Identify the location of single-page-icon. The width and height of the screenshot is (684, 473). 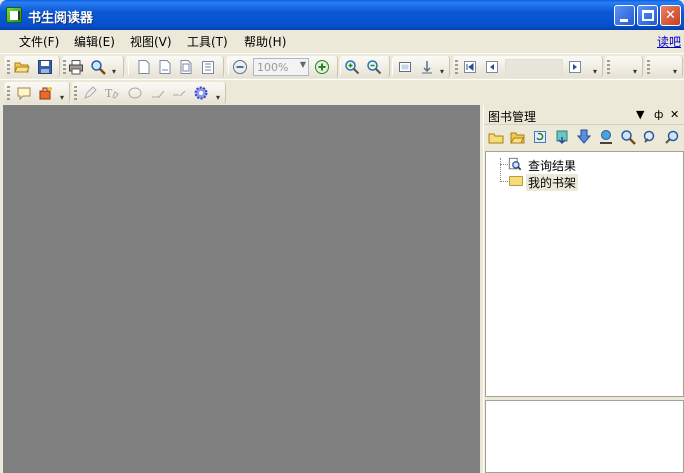
(144, 67).